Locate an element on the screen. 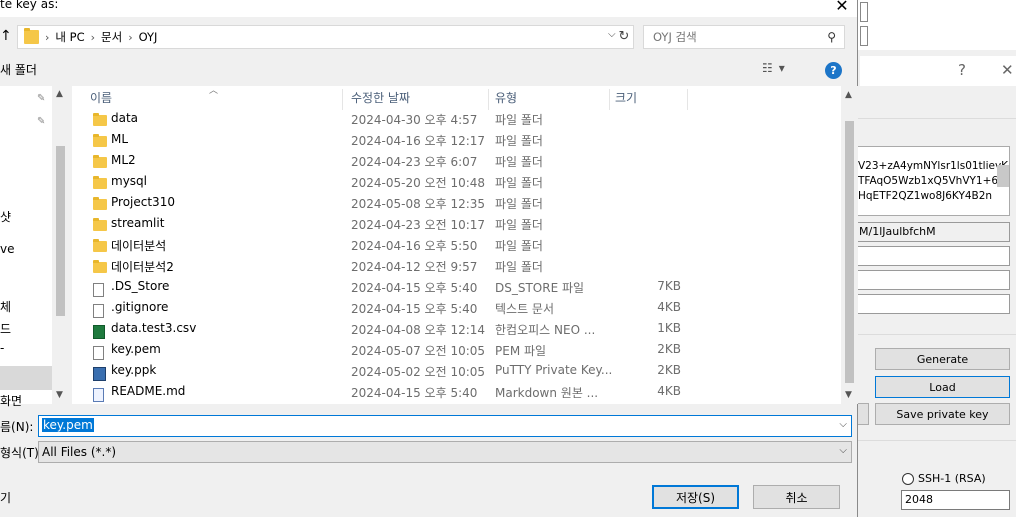  file-date: 2024-05-08 오후 12:35 is located at coordinates (418, 204).